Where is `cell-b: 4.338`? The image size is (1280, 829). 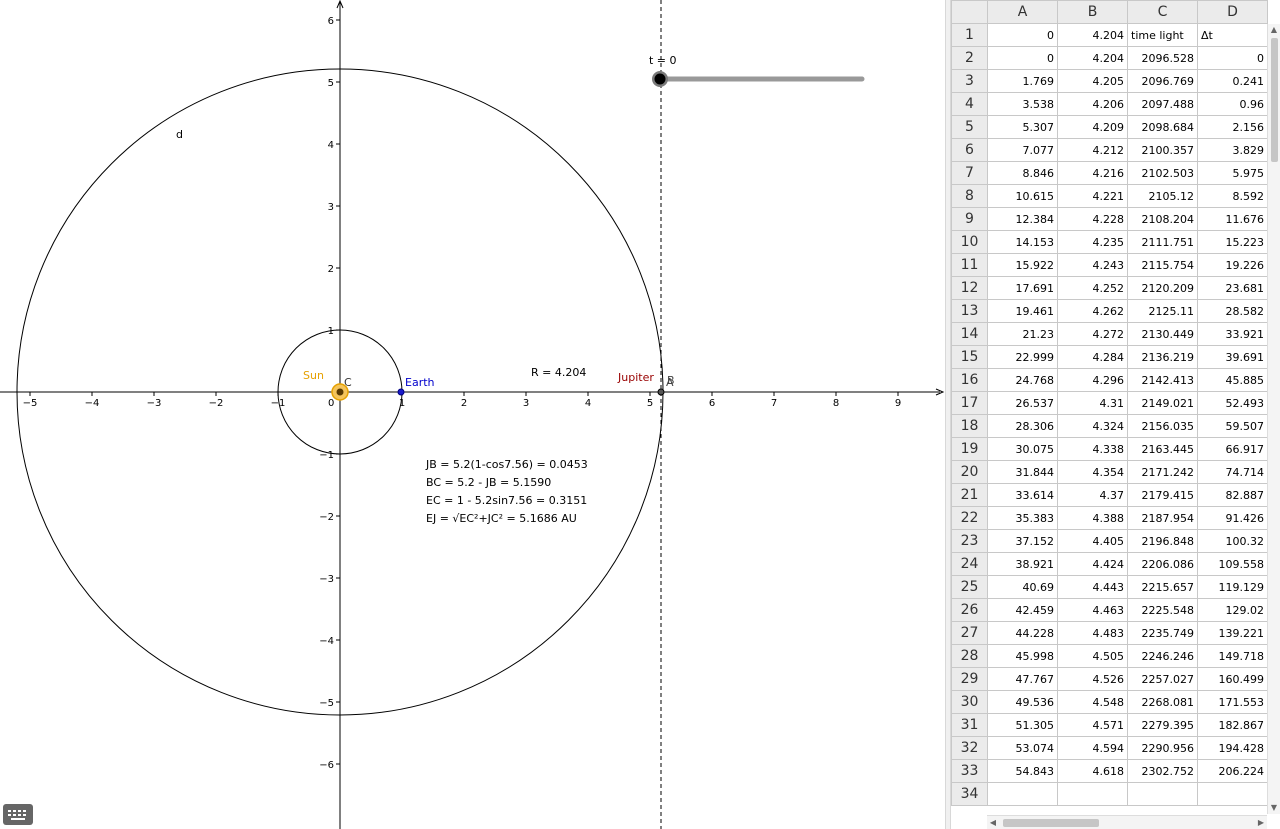
cell-b: 4.338 is located at coordinates (1092, 449).